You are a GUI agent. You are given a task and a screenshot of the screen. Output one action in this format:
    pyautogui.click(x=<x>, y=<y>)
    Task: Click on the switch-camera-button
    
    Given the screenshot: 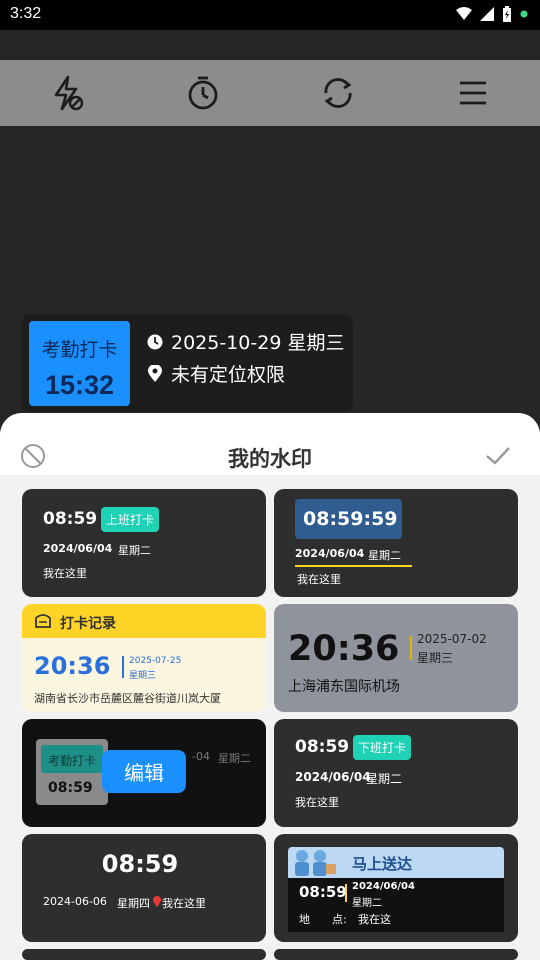 What is the action you would take?
    pyautogui.click(x=337, y=93)
    